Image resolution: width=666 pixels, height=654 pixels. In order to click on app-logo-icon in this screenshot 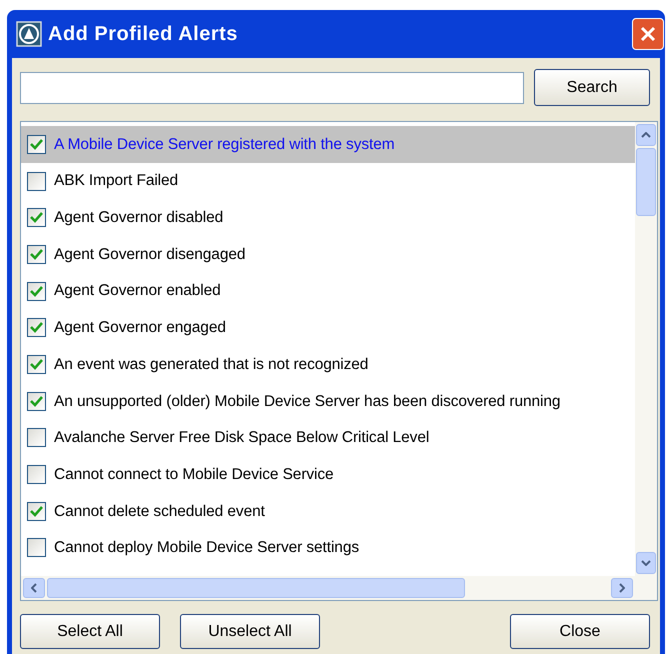, I will do `click(29, 34)`.